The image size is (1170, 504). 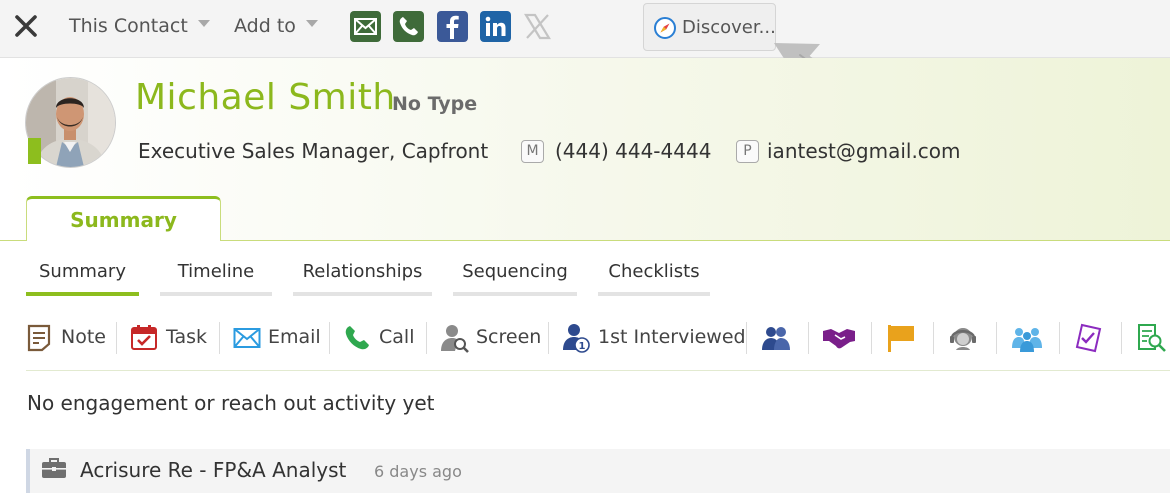 I want to click on screen-button: Screen, so click(x=491, y=338).